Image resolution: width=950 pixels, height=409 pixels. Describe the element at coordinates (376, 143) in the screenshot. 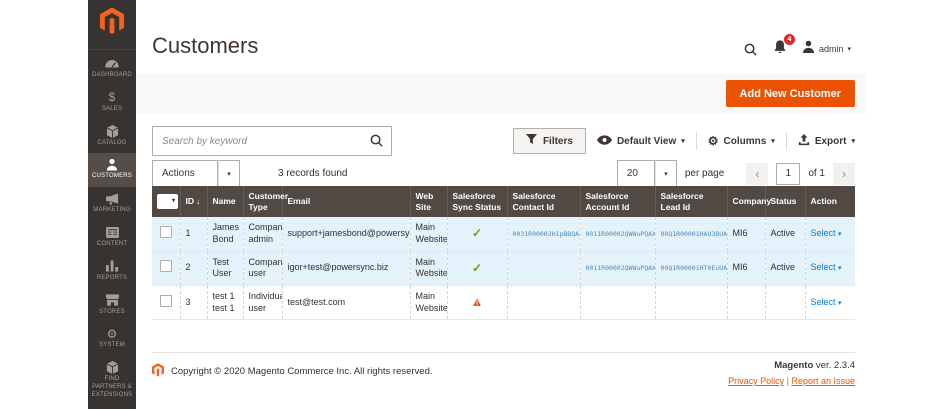

I see `search-icon` at that location.